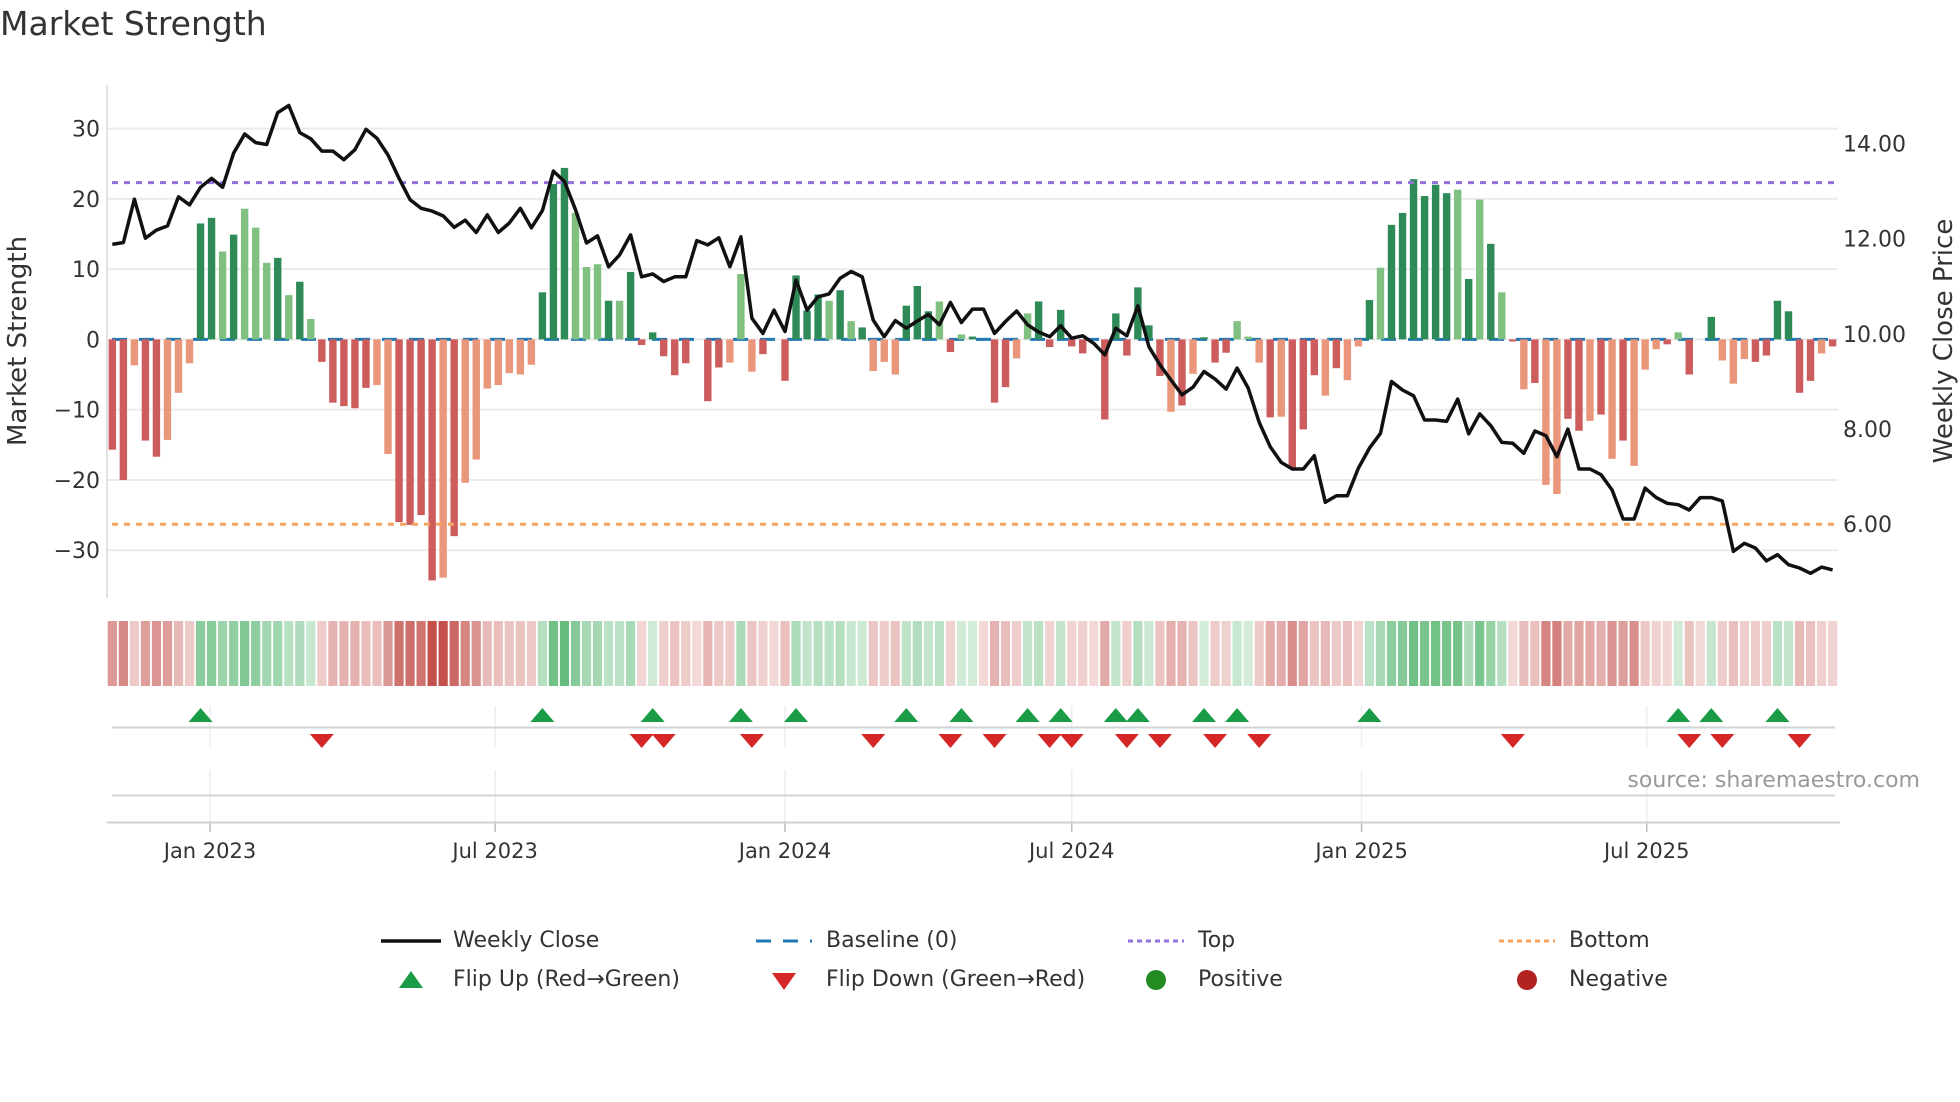  What do you see at coordinates (1944, 341) in the screenshot?
I see `y2-axis-label: Weekly Close Price` at bounding box center [1944, 341].